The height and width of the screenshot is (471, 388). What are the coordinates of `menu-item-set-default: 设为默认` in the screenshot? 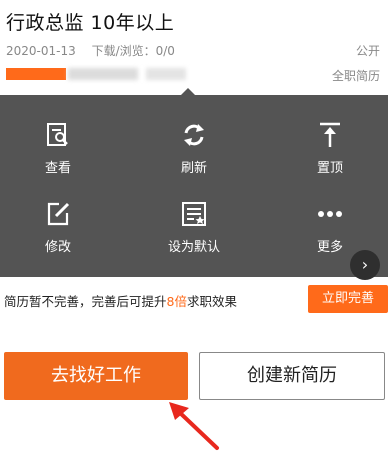 It's located at (194, 230).